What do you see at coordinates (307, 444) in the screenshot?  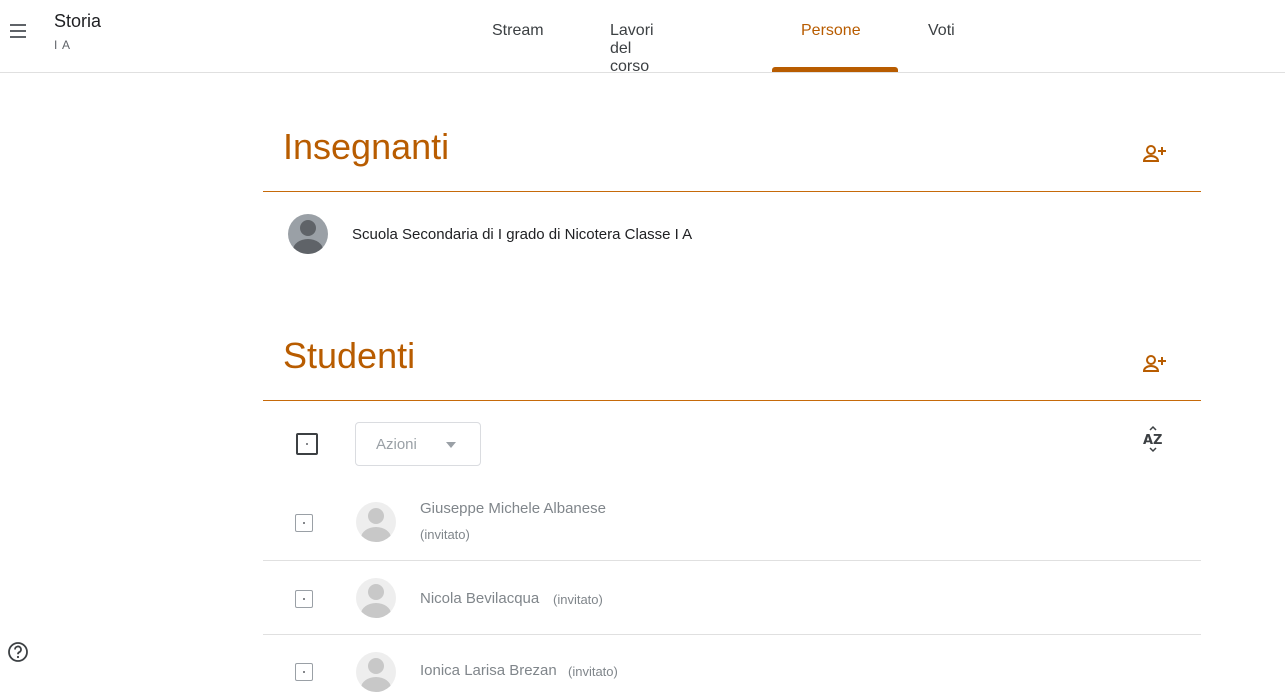 I see `select-all-checkbox` at bounding box center [307, 444].